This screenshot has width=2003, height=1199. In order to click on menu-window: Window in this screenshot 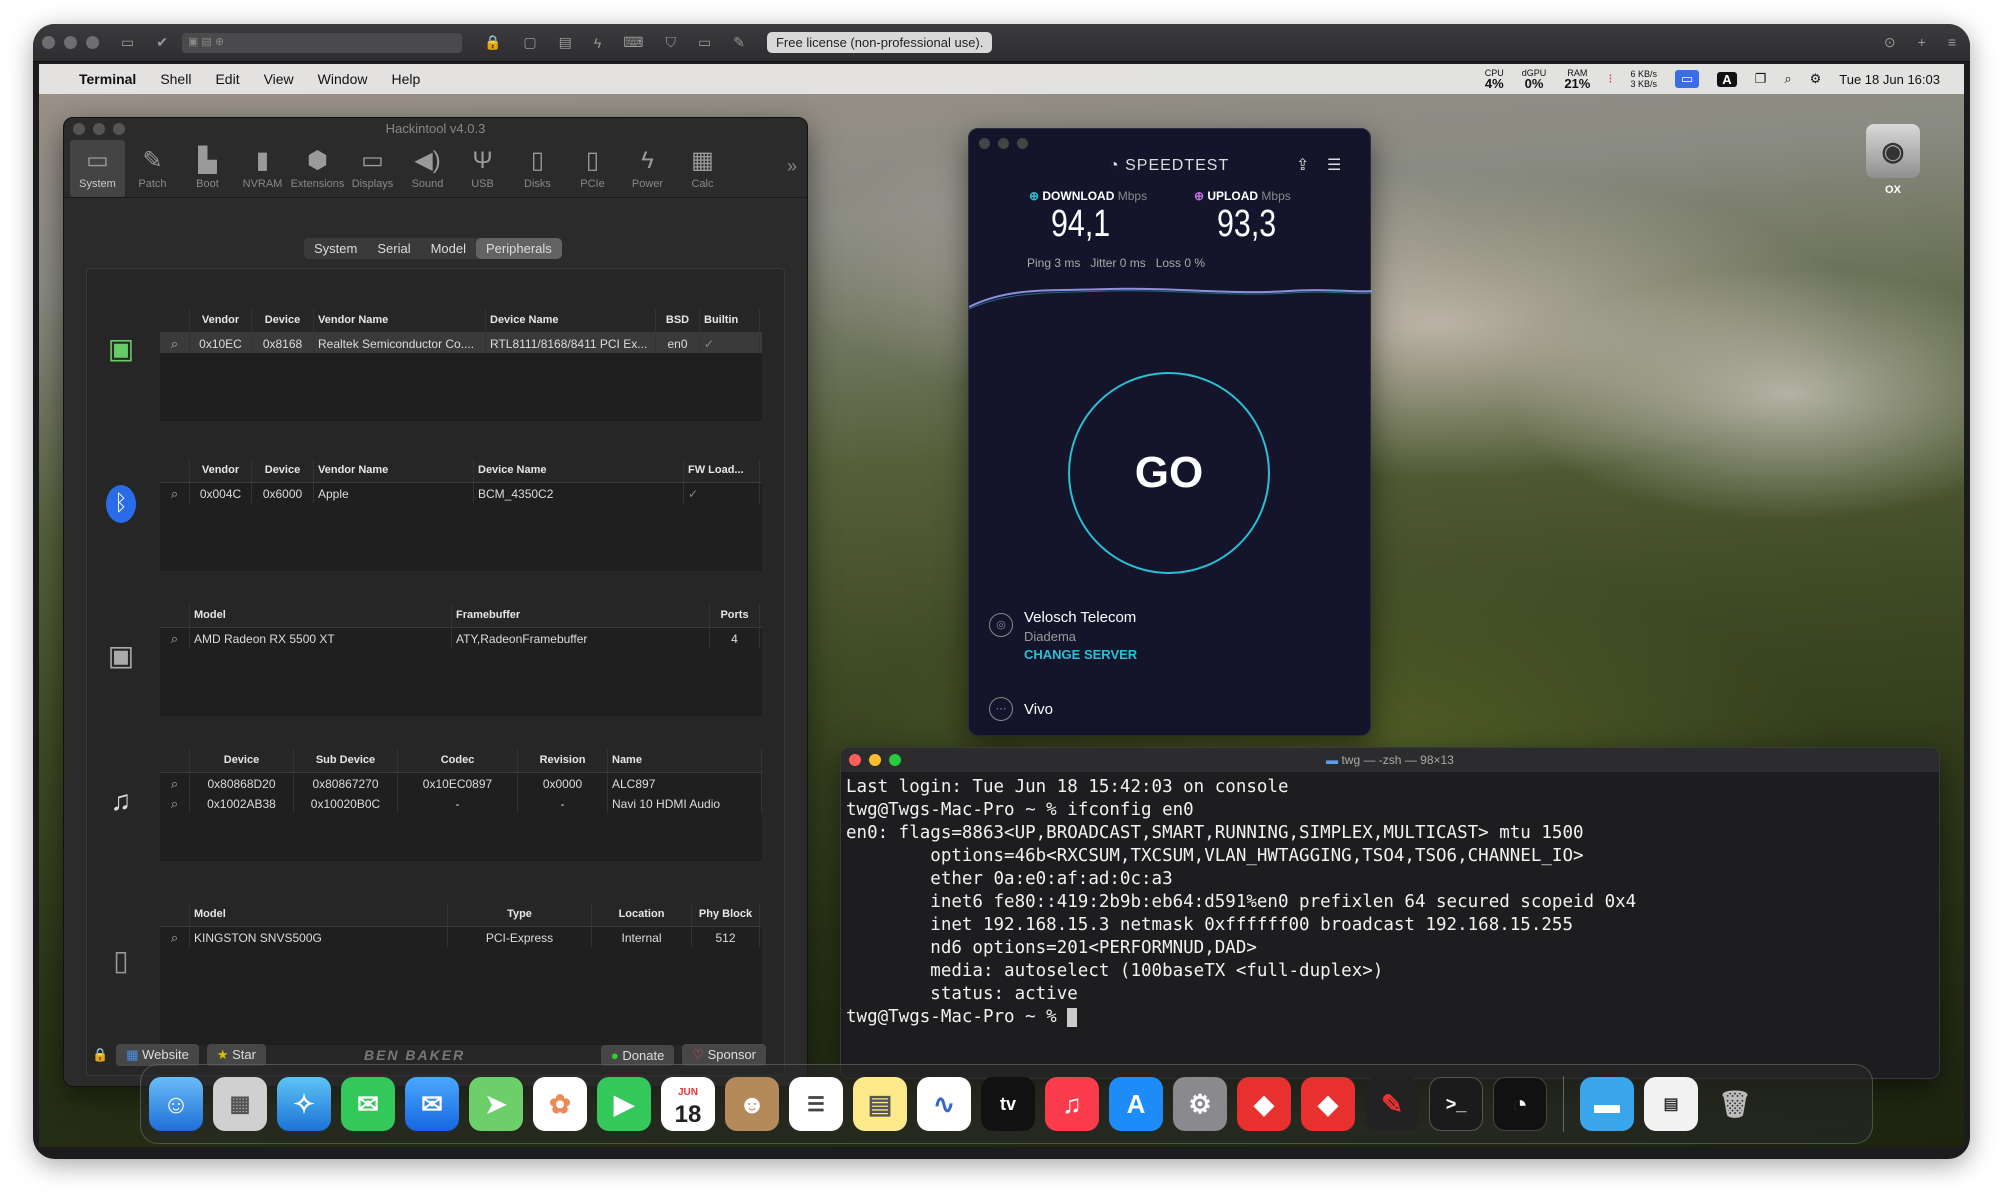, I will do `click(343, 79)`.